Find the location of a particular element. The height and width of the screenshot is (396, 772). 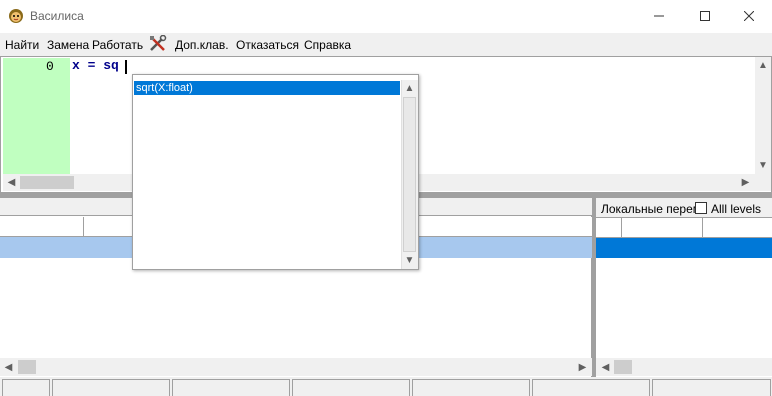

gnome-face-icon is located at coordinates (16, 16).